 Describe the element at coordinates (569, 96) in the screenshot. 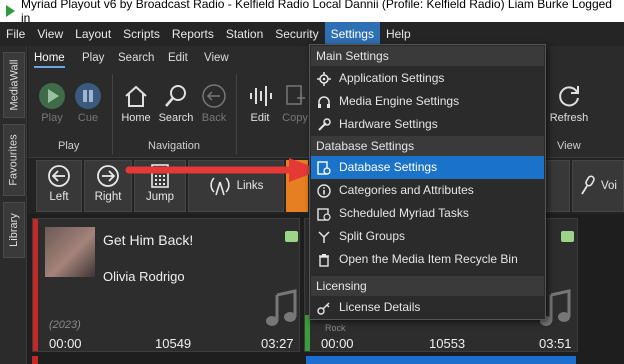

I see `refresh-icon` at that location.